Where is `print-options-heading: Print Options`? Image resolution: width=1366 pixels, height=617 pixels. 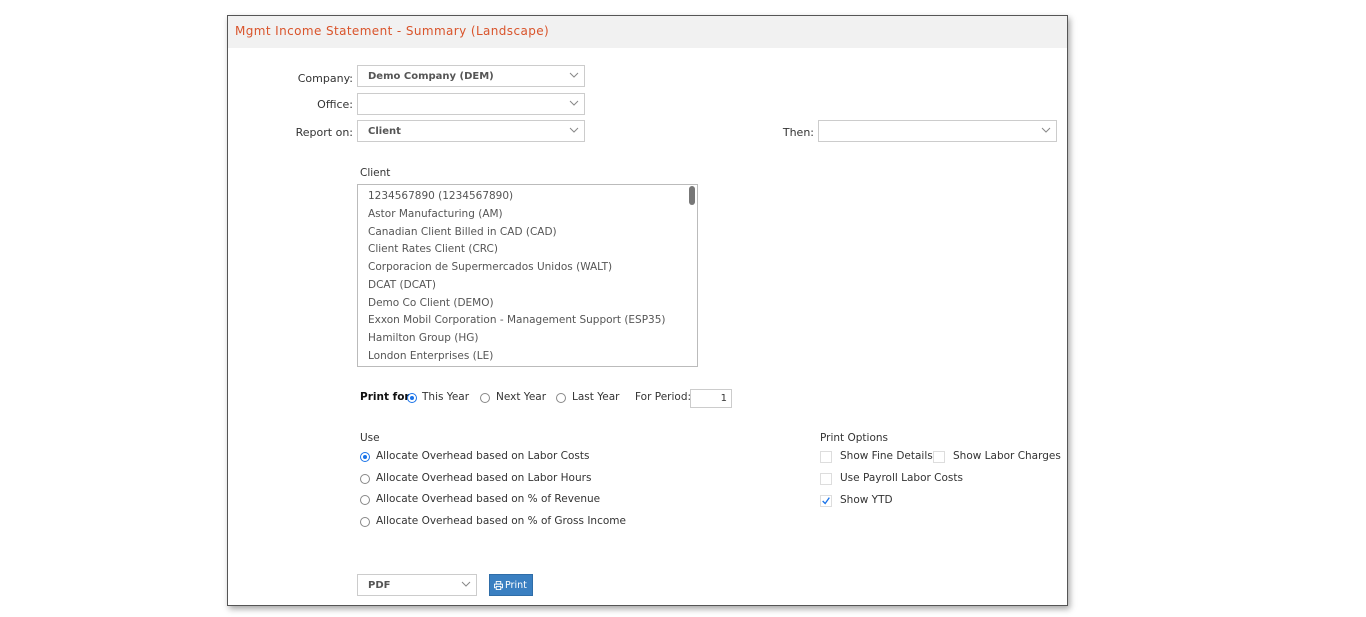 print-options-heading: Print Options is located at coordinates (854, 438).